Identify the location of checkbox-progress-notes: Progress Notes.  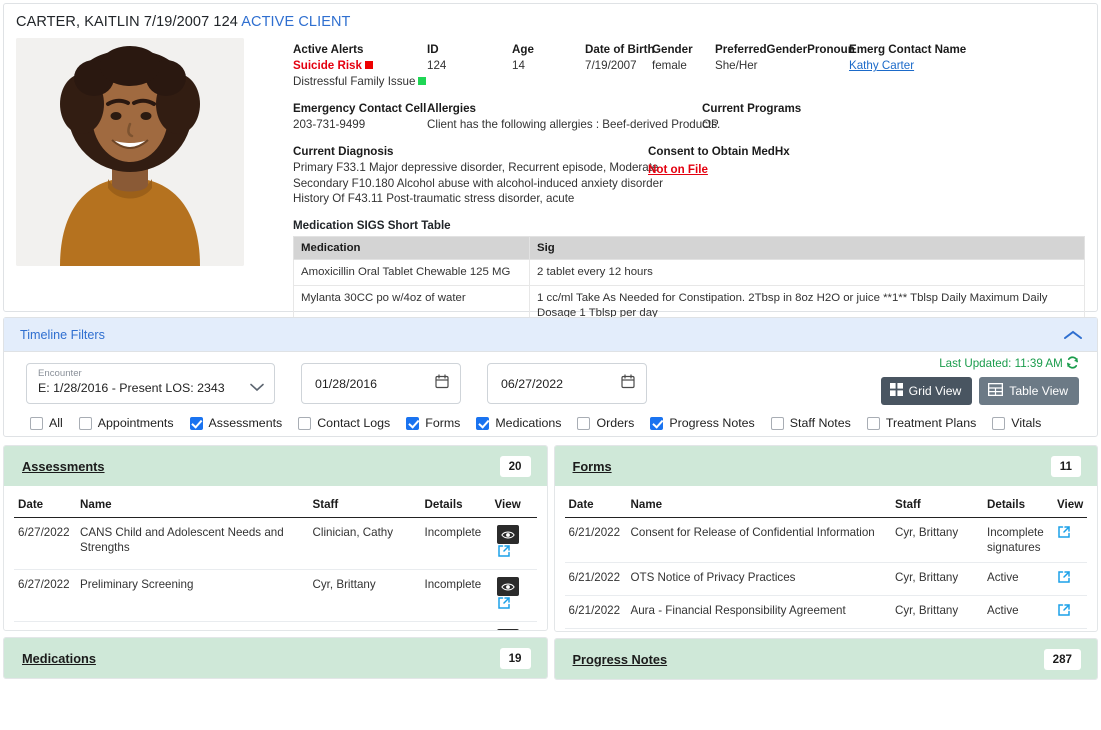
(702, 423).